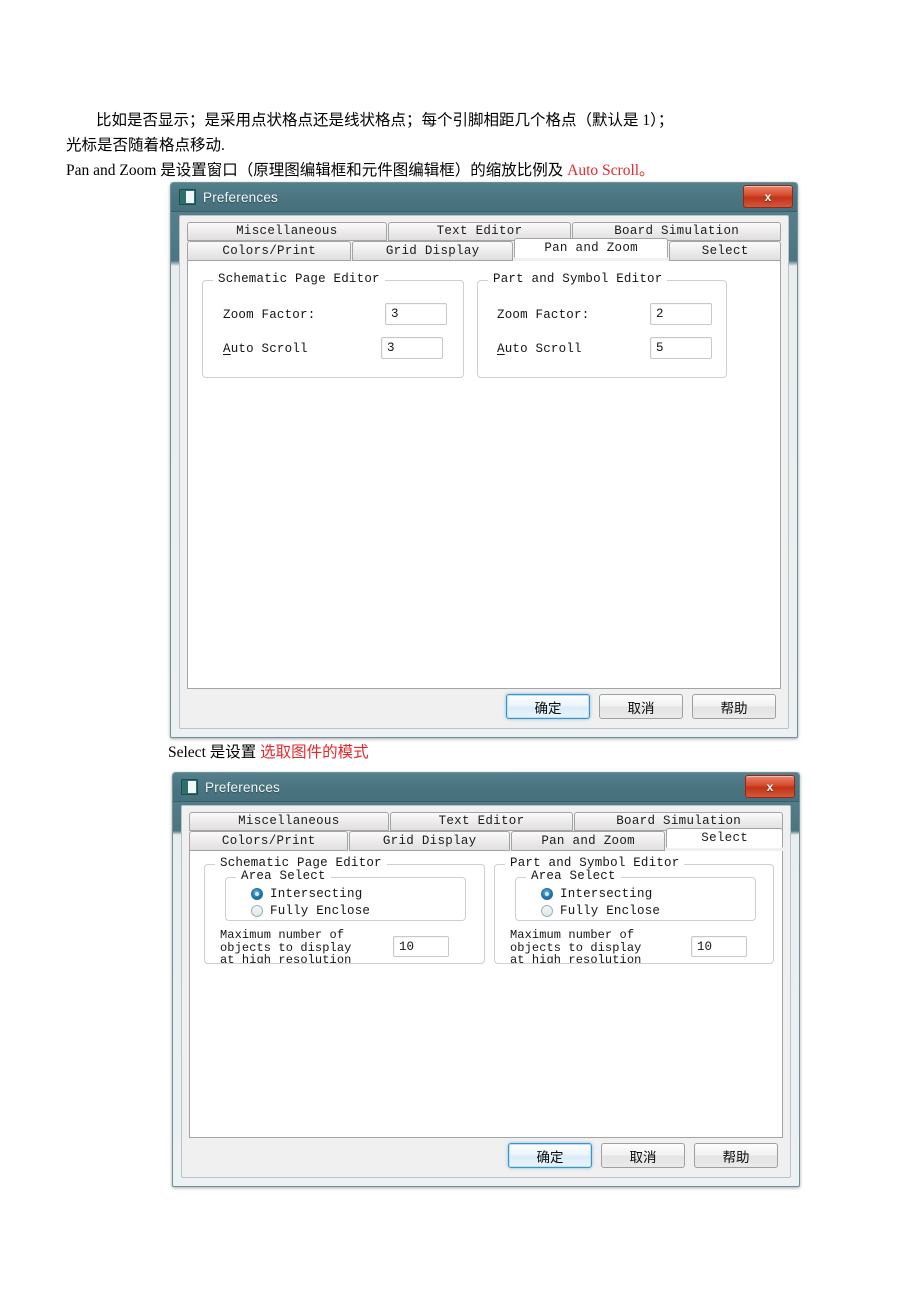 The width and height of the screenshot is (920, 1302). Describe the element at coordinates (314, 752) in the screenshot. I see `caption-select-red: 选取图件的模式` at that location.